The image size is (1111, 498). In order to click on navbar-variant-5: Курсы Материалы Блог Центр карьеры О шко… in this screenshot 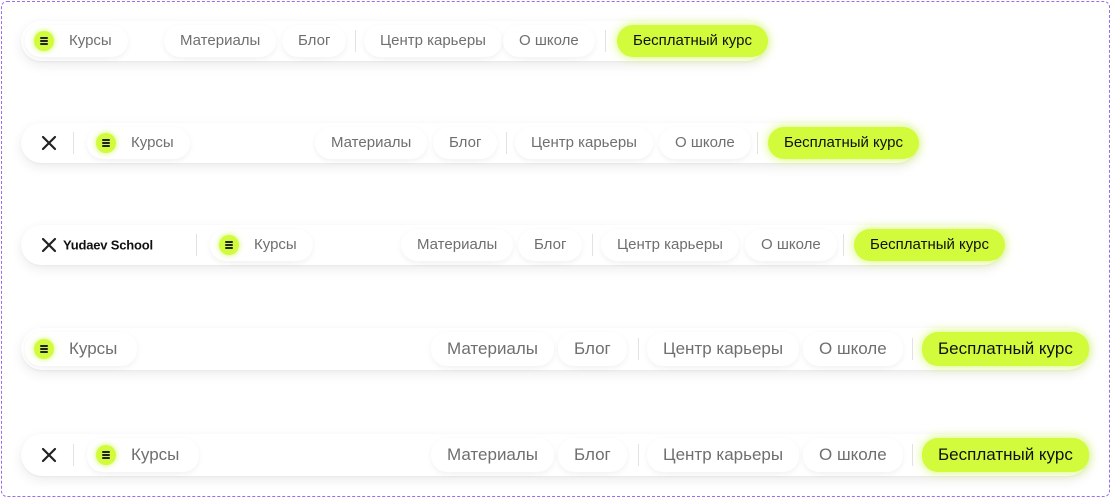, I will do `click(555, 455)`.